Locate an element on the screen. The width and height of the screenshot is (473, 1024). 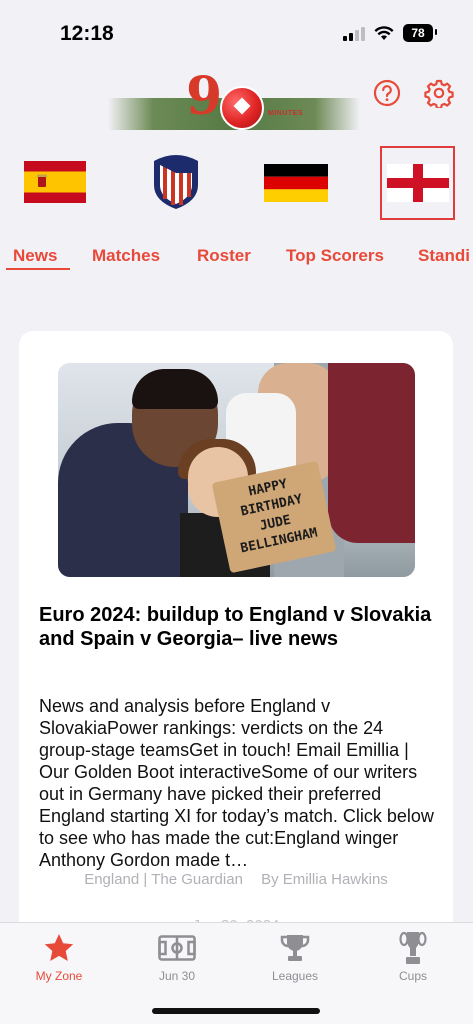
team-spain is located at coordinates (55, 182).